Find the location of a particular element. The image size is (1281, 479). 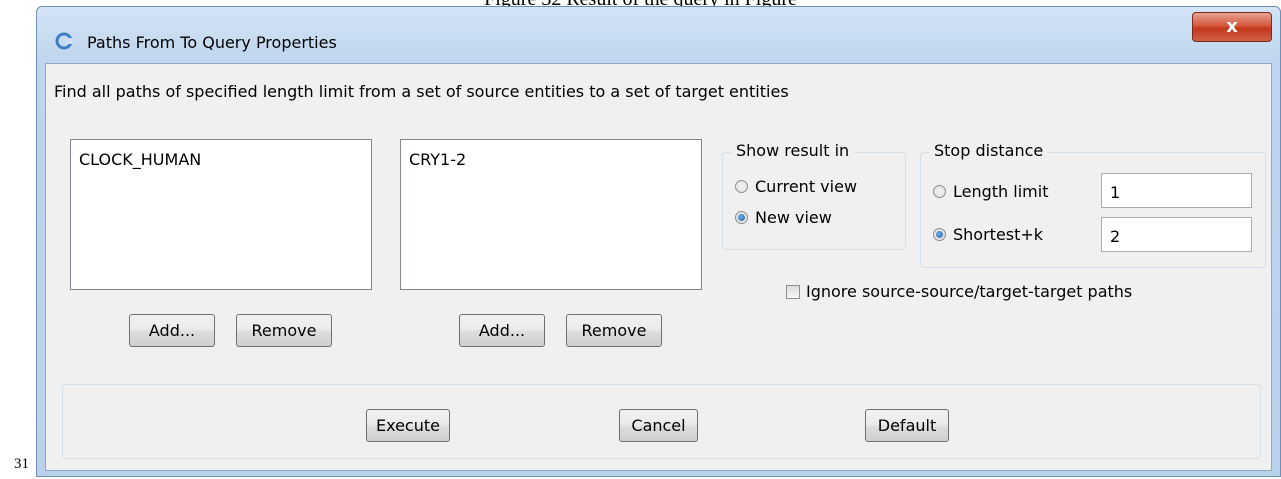

title-bar: Paths From To Query Properties x is located at coordinates (658, 35).